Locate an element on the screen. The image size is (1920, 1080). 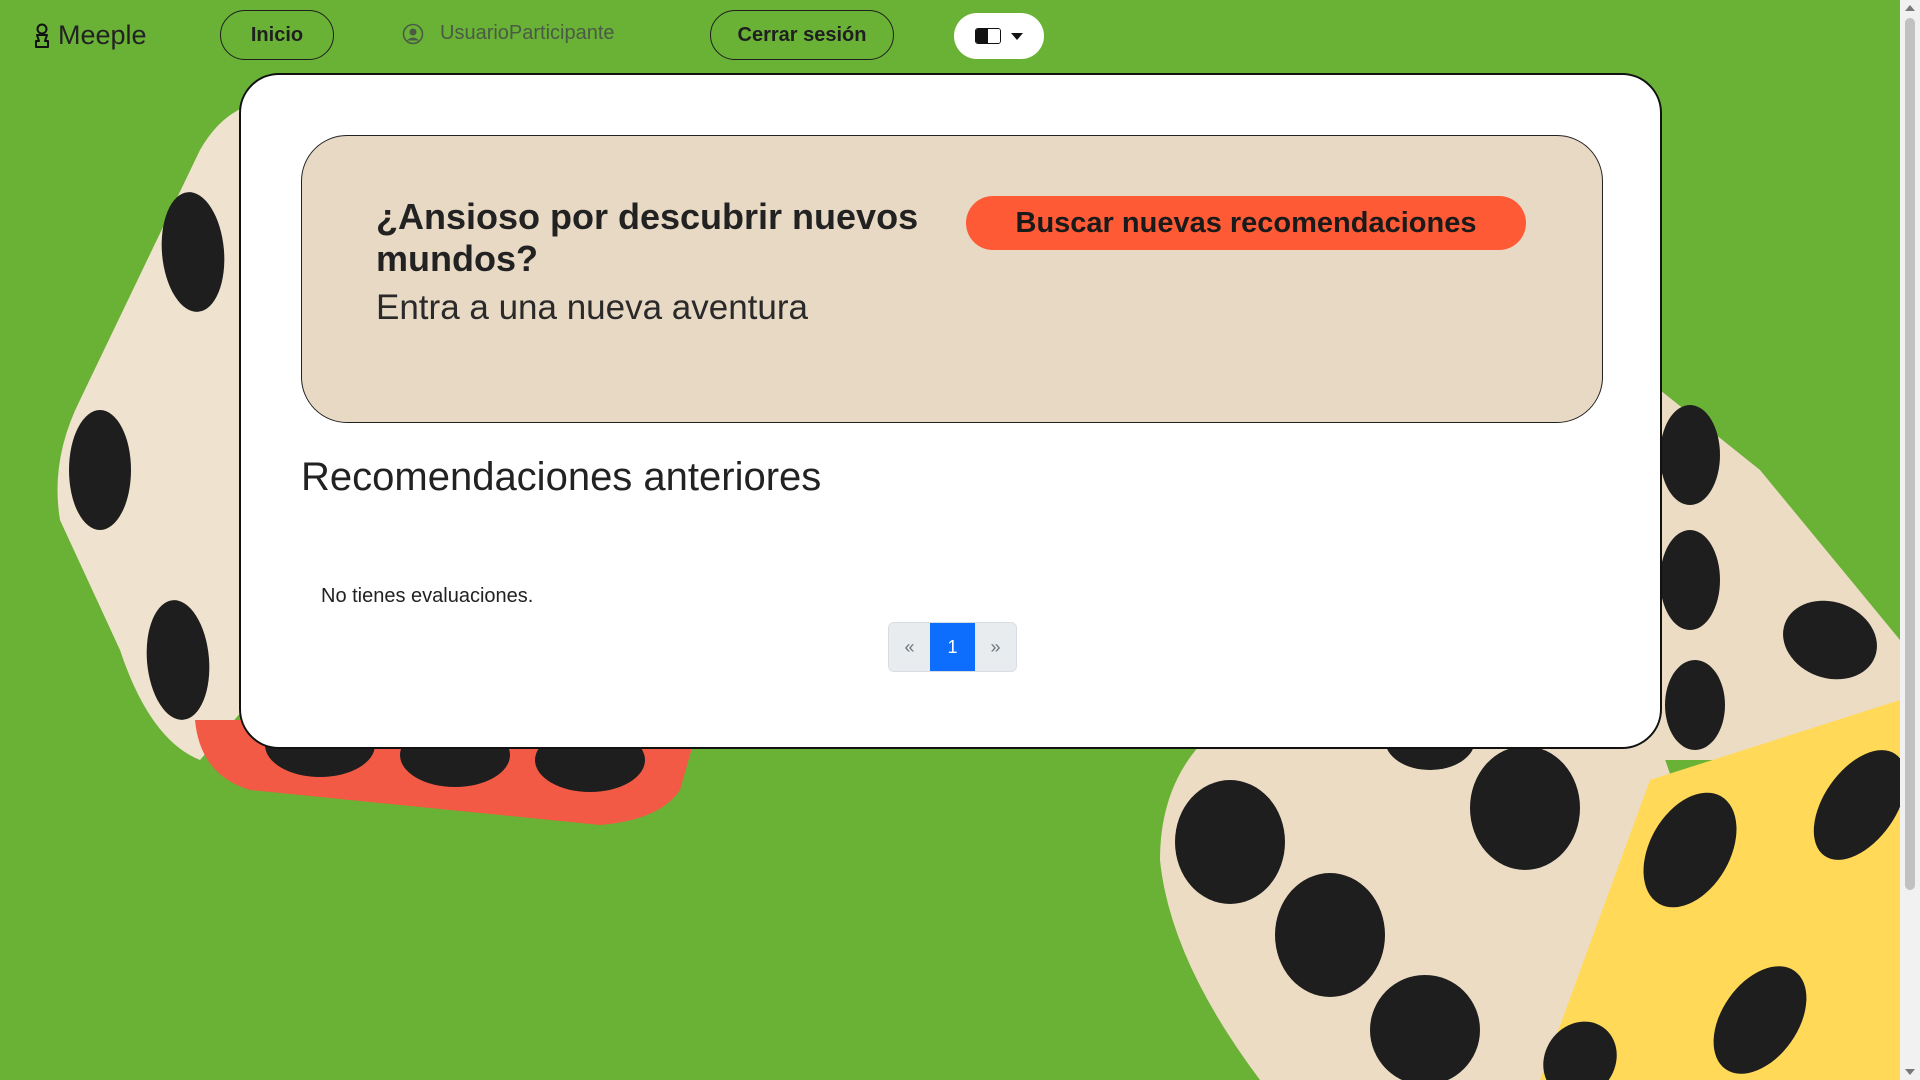
promo-title: ¿Ansioso por descubrir nuevos mundos? is located at coordinates (647, 237).